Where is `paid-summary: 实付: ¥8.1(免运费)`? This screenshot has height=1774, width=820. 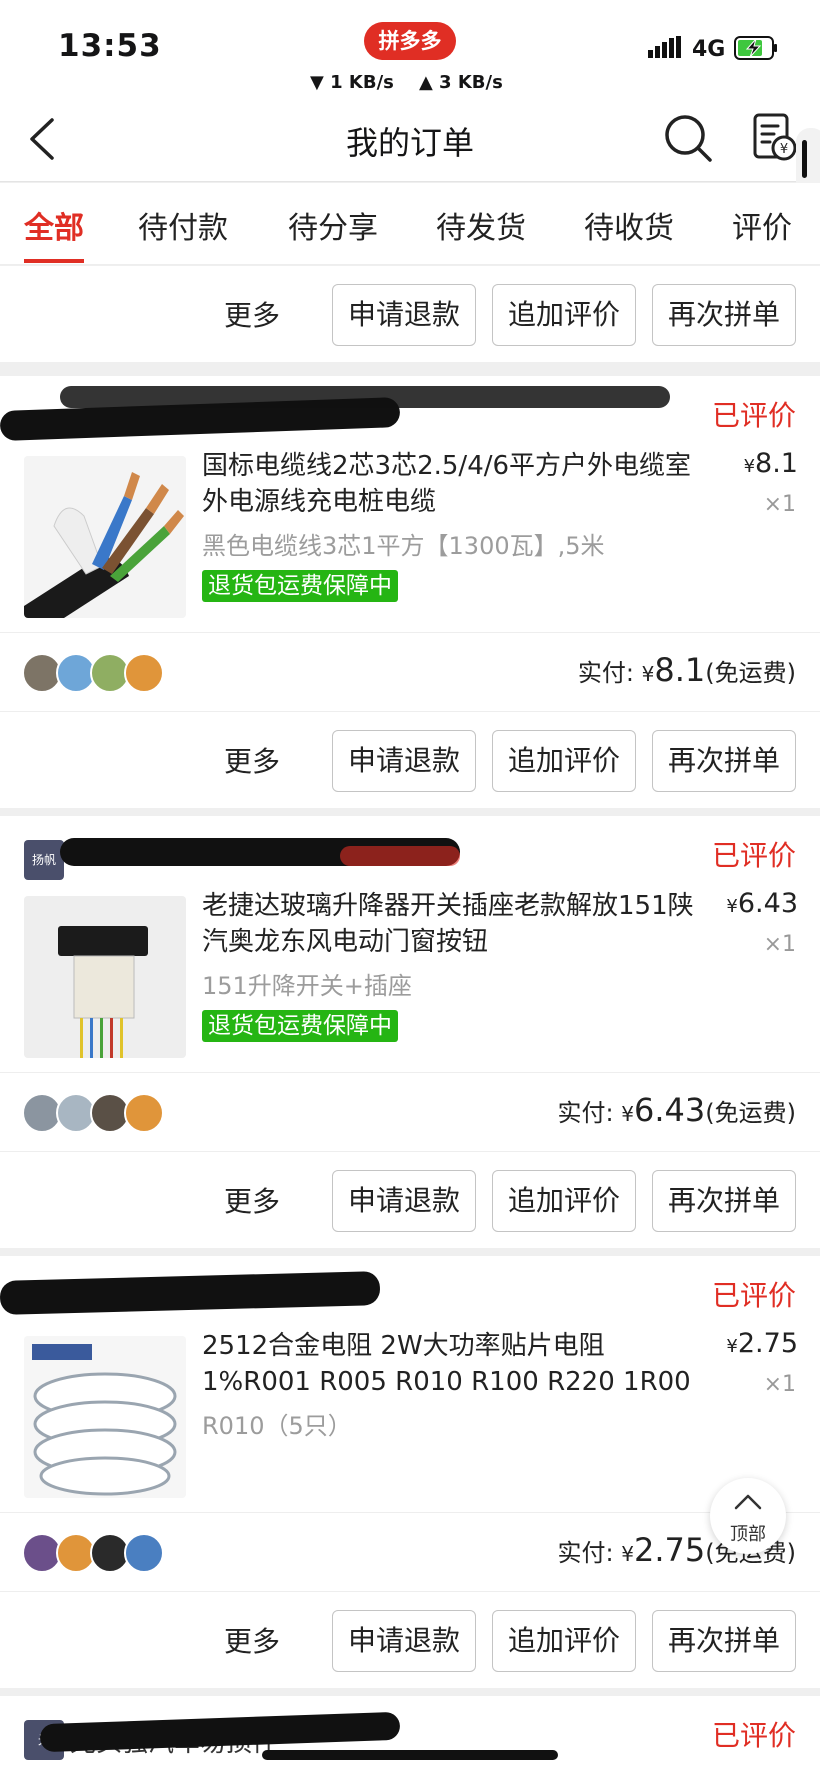 paid-summary: 实付: ¥8.1(免运费) is located at coordinates (410, 672).